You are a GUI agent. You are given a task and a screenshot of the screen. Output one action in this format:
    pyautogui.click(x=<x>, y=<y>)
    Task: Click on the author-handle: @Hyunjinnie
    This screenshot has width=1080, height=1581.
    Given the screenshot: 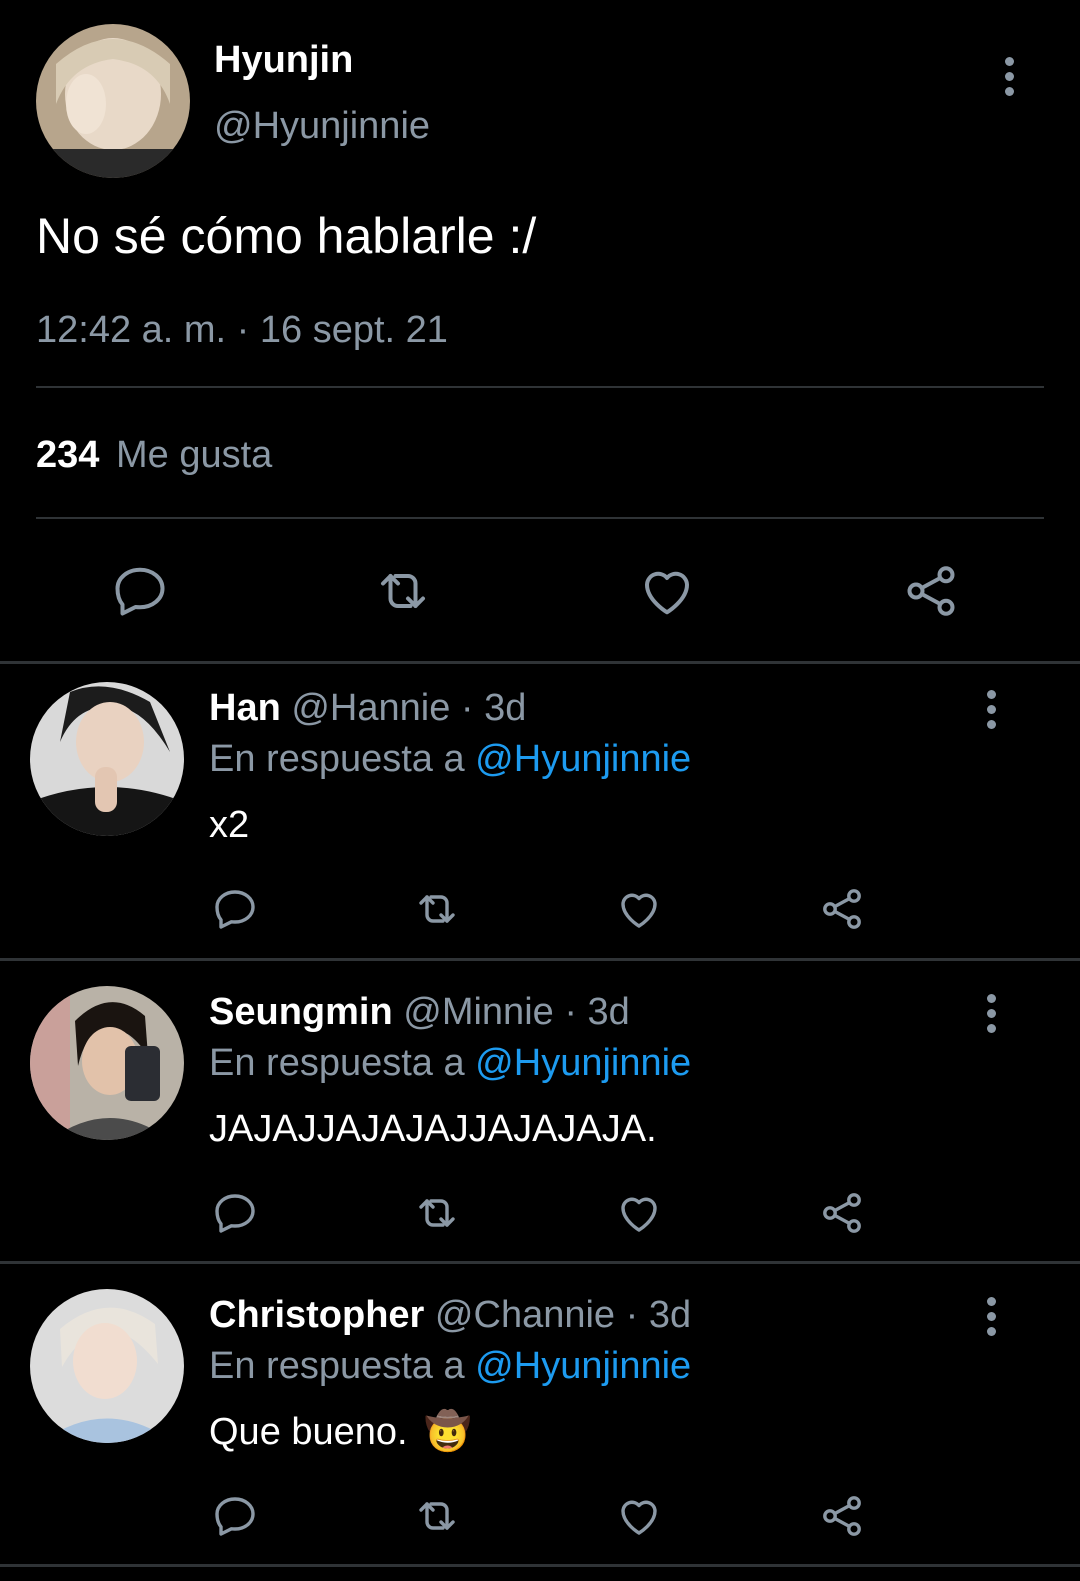 What is the action you would take?
    pyautogui.click(x=322, y=126)
    